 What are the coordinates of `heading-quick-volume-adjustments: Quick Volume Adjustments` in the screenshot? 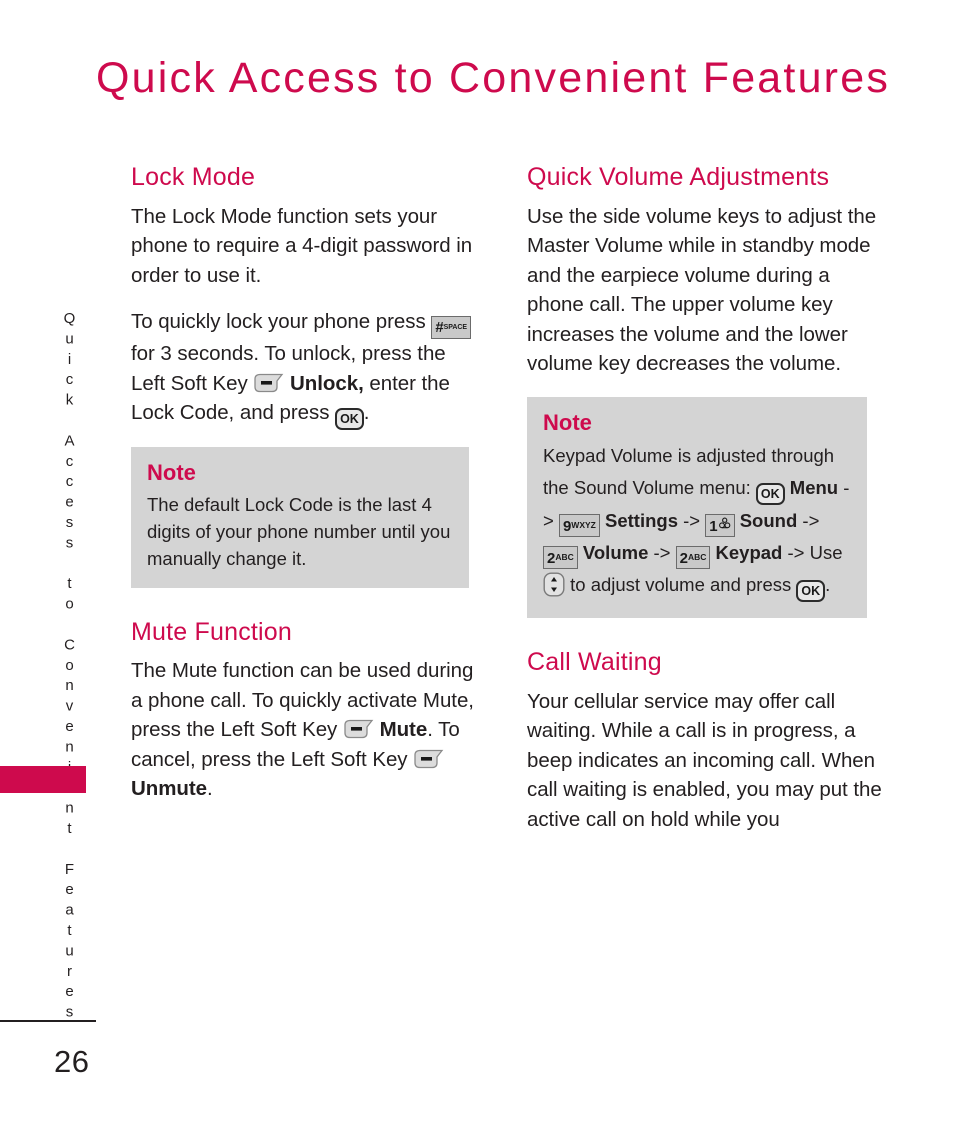 It's located at (678, 177).